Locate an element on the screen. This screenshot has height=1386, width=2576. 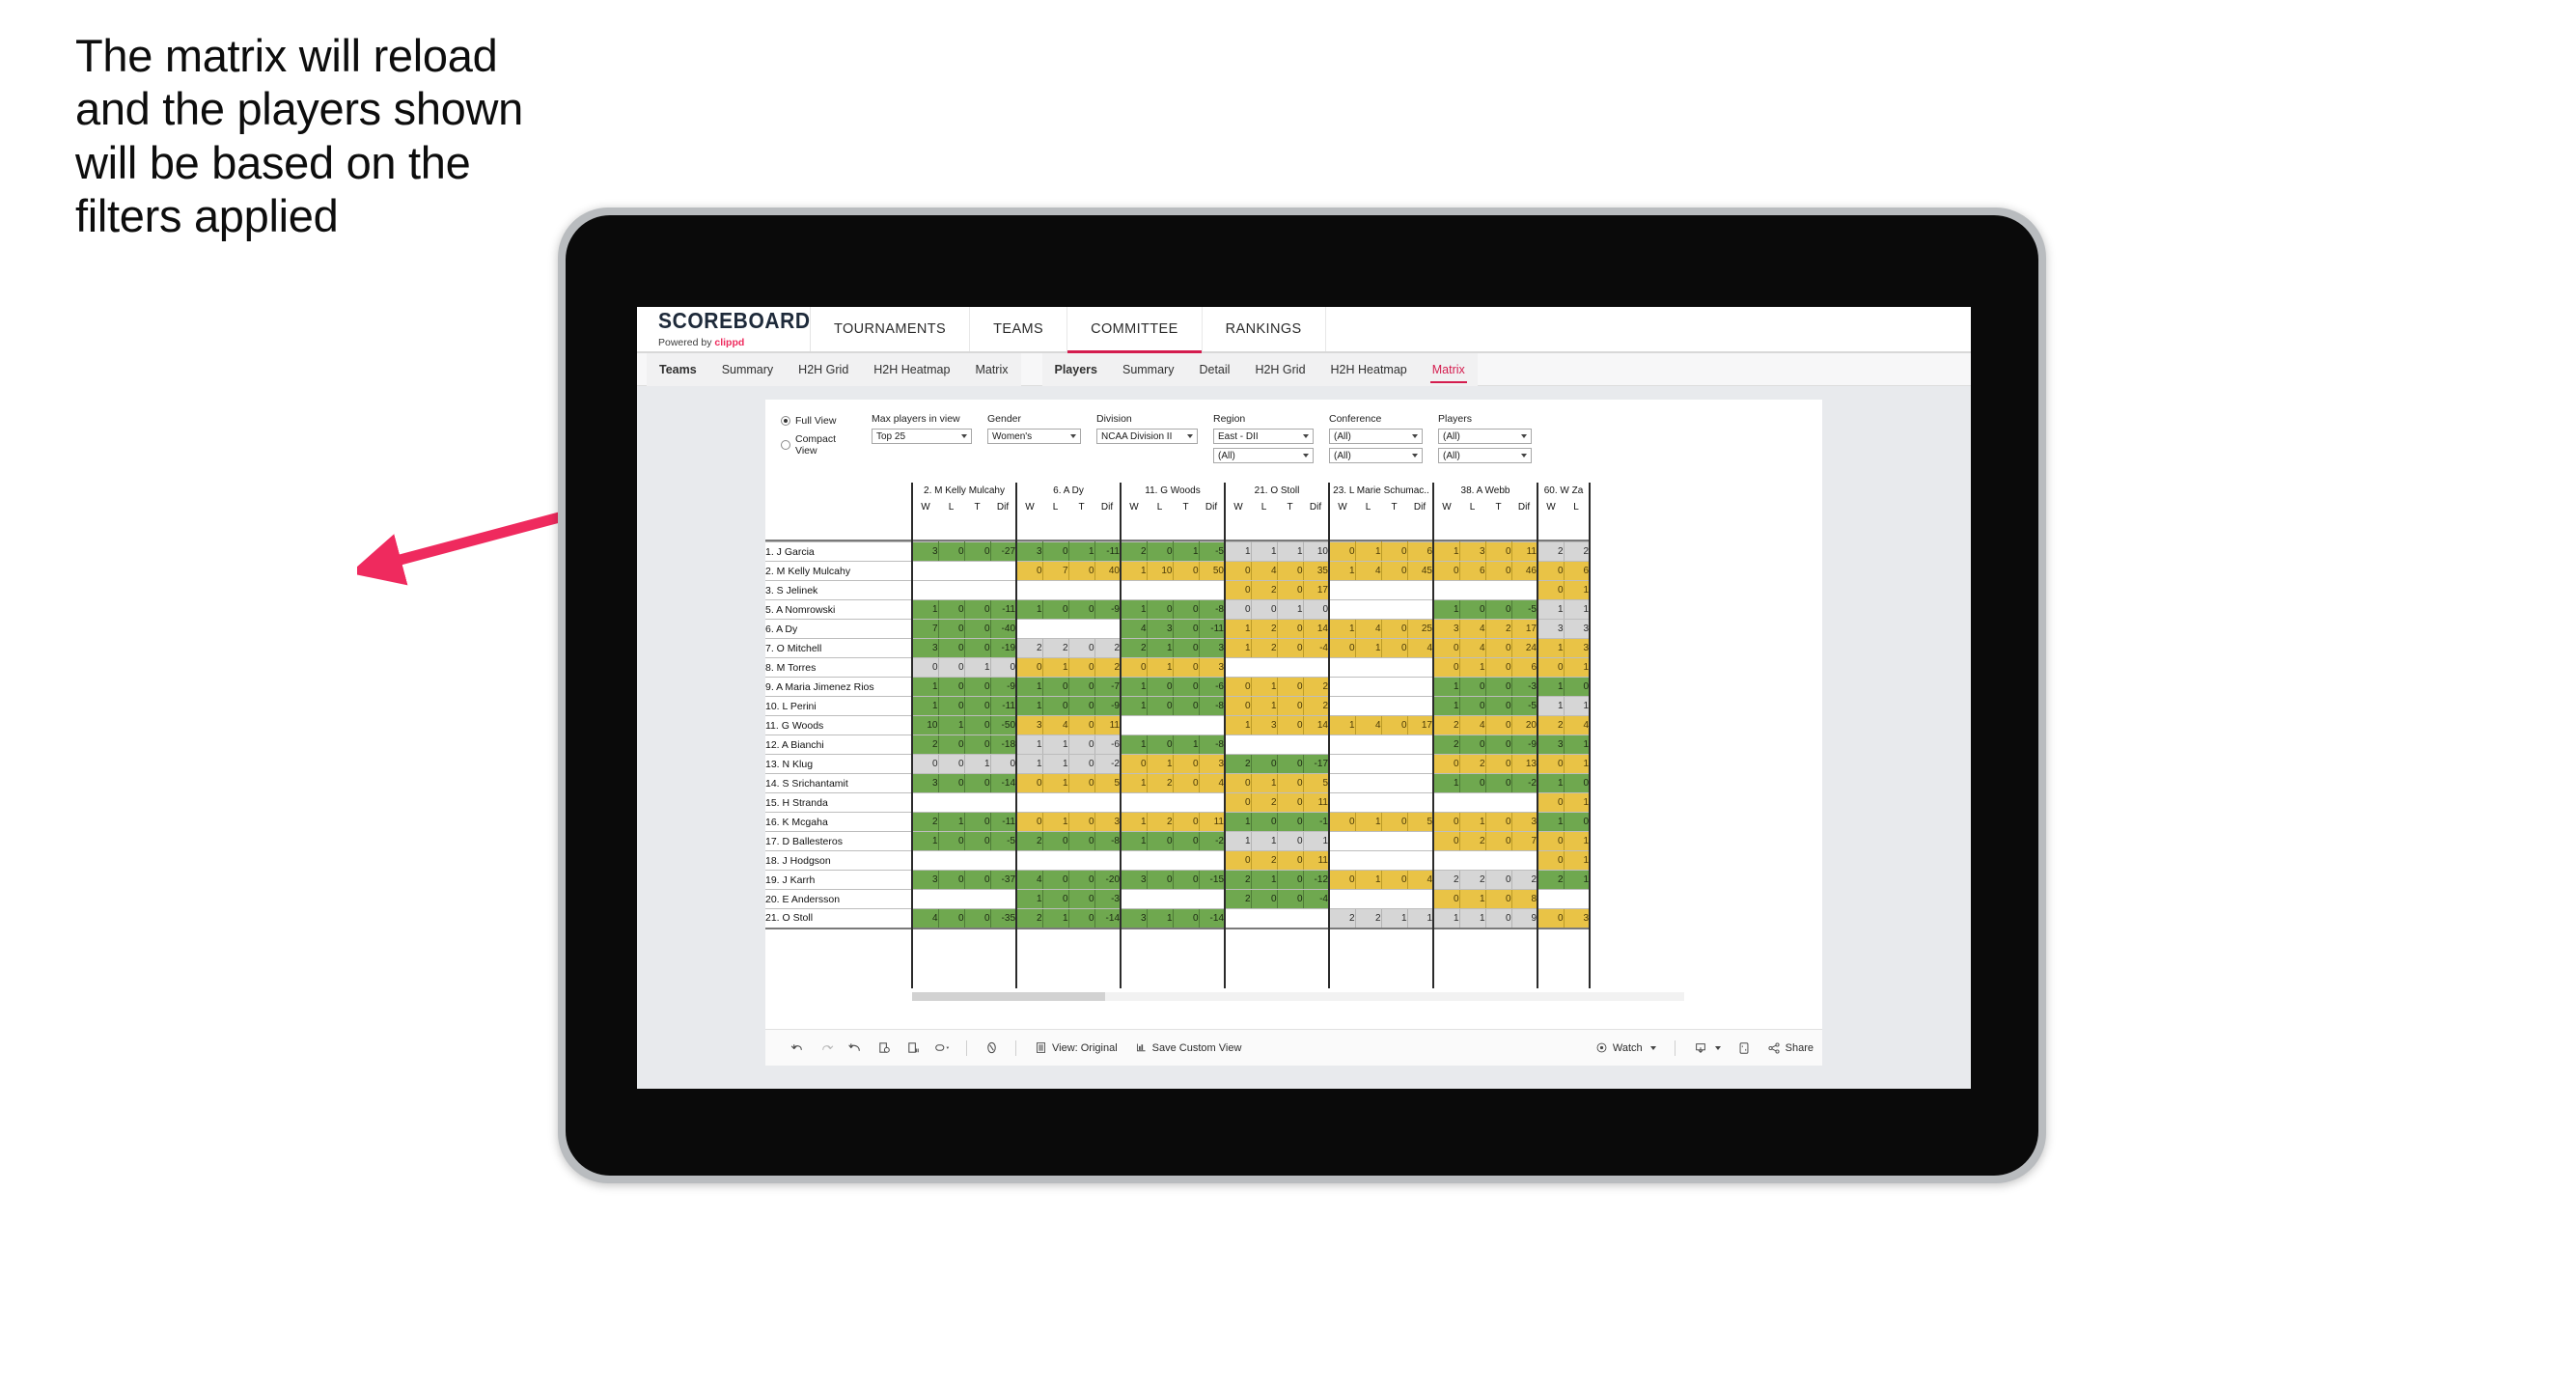
watch-button: Watch is located at coordinates (1626, 1047).